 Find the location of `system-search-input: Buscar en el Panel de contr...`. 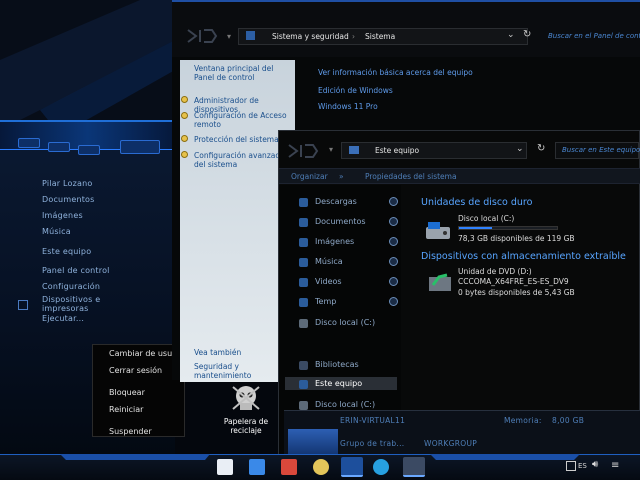

system-search-input: Buscar en el Panel de contr... is located at coordinates (594, 36).